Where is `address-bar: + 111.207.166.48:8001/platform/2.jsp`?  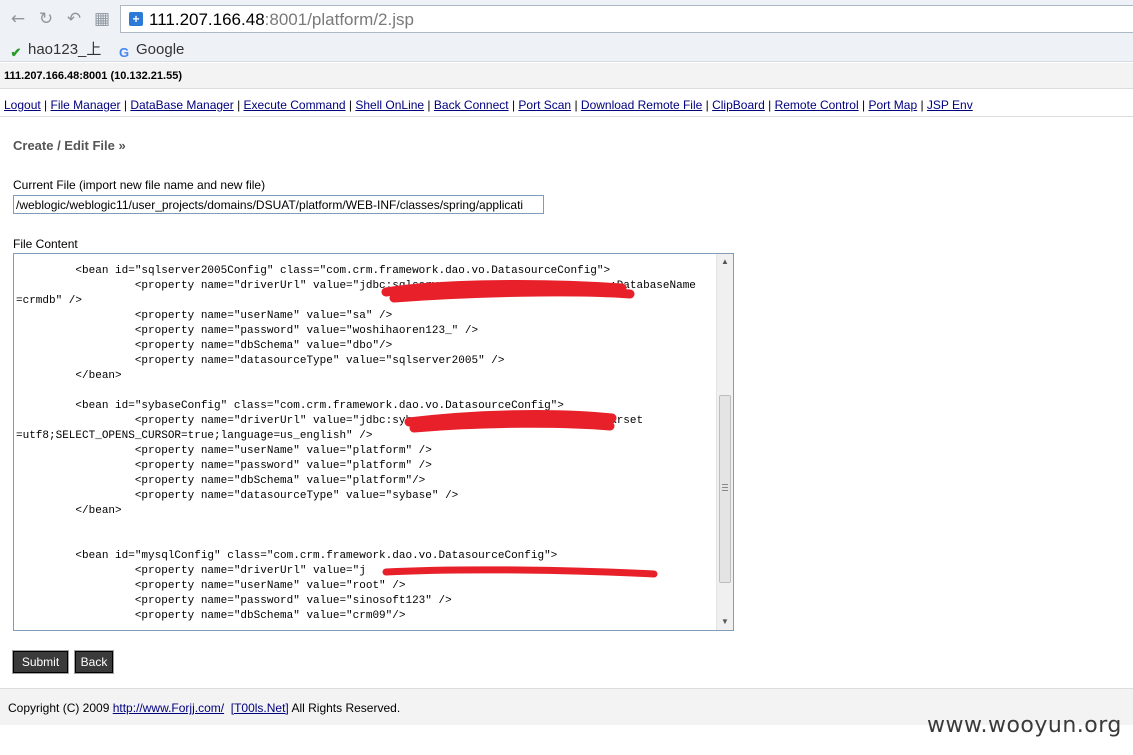 address-bar: + 111.207.166.48:8001/platform/2.jsp is located at coordinates (626, 19).